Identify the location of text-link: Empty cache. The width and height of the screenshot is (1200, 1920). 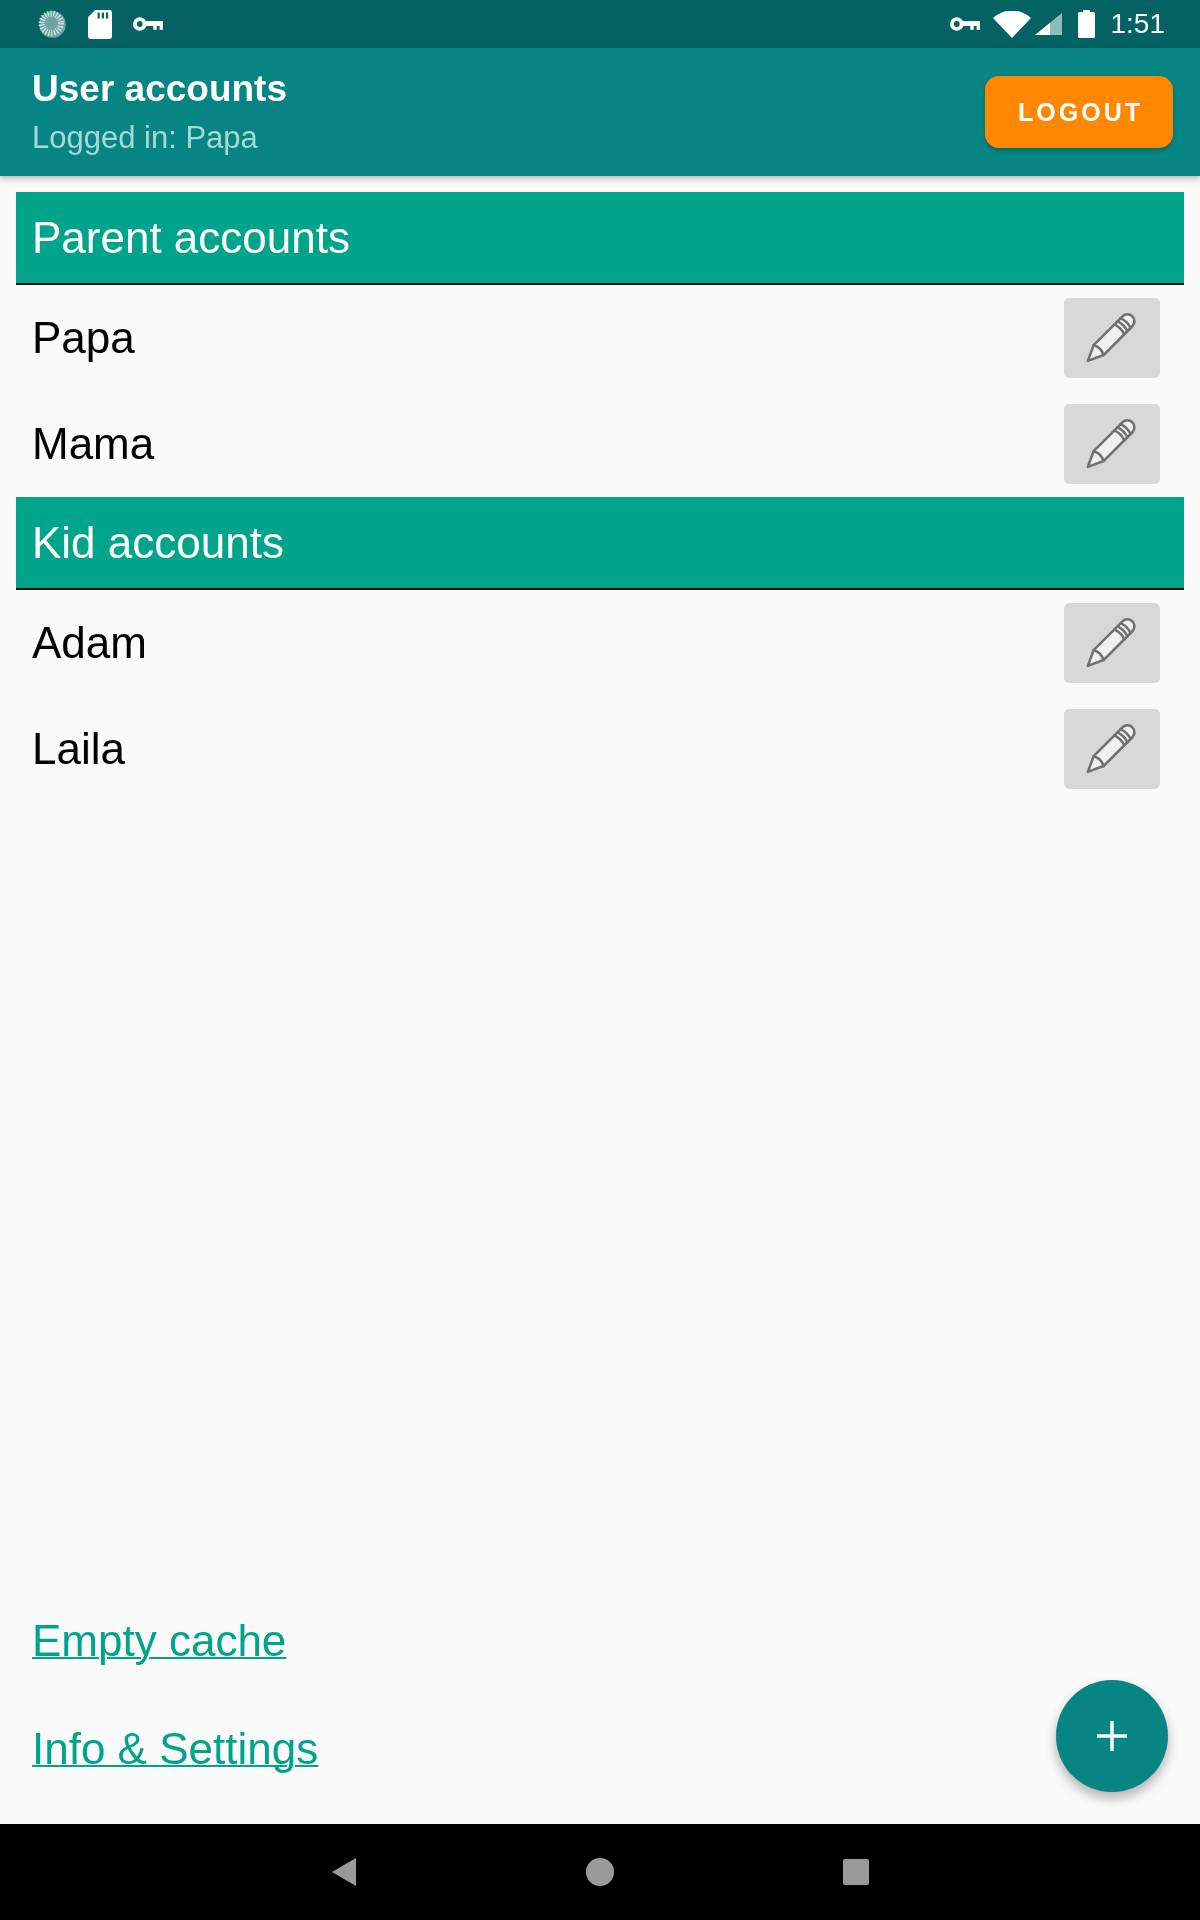
(159, 1641).